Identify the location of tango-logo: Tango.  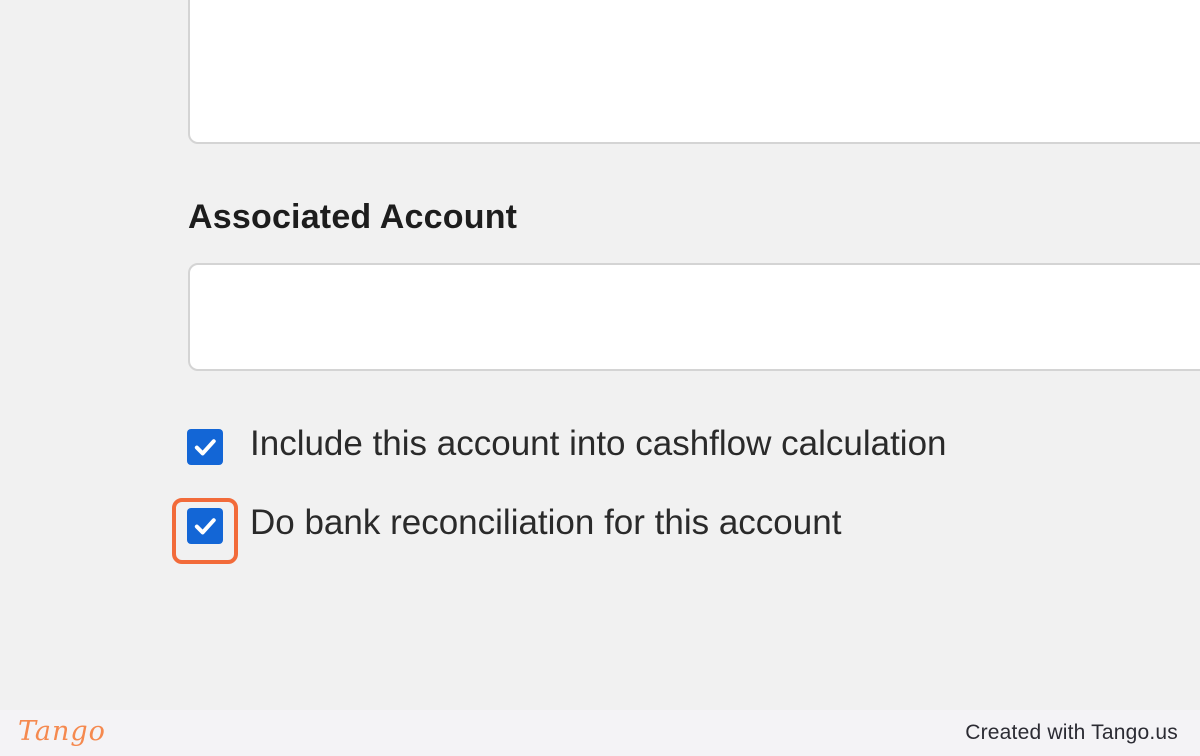
(62, 731).